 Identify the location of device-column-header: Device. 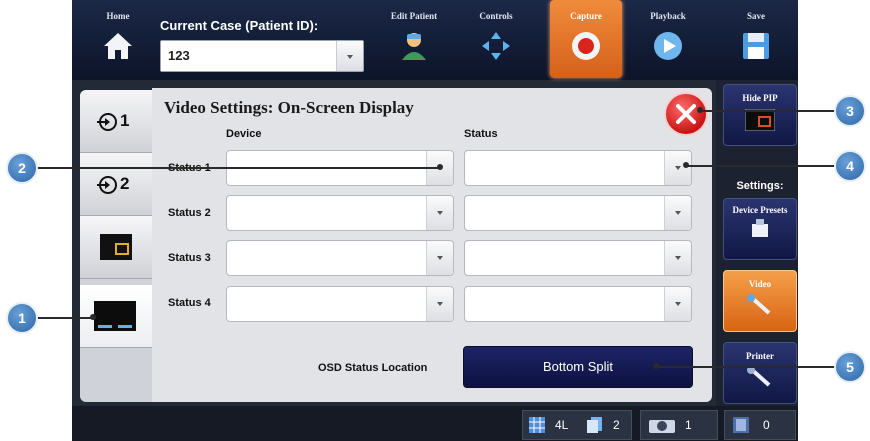
(244, 134).